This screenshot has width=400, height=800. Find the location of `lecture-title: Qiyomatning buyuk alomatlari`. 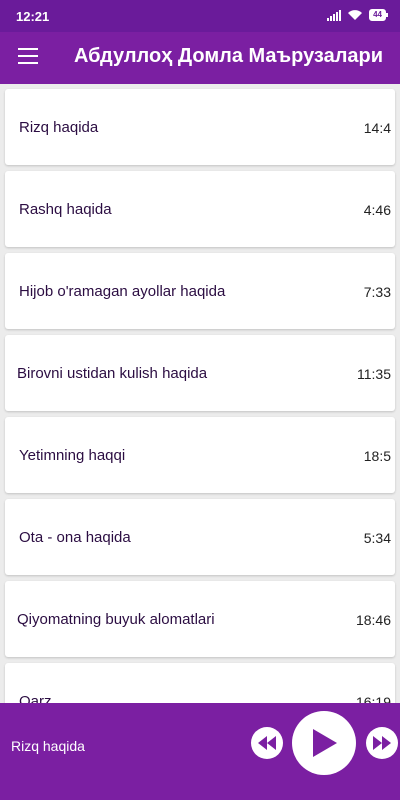

lecture-title: Qiyomatning buyuk alomatlari is located at coordinates (116, 619).